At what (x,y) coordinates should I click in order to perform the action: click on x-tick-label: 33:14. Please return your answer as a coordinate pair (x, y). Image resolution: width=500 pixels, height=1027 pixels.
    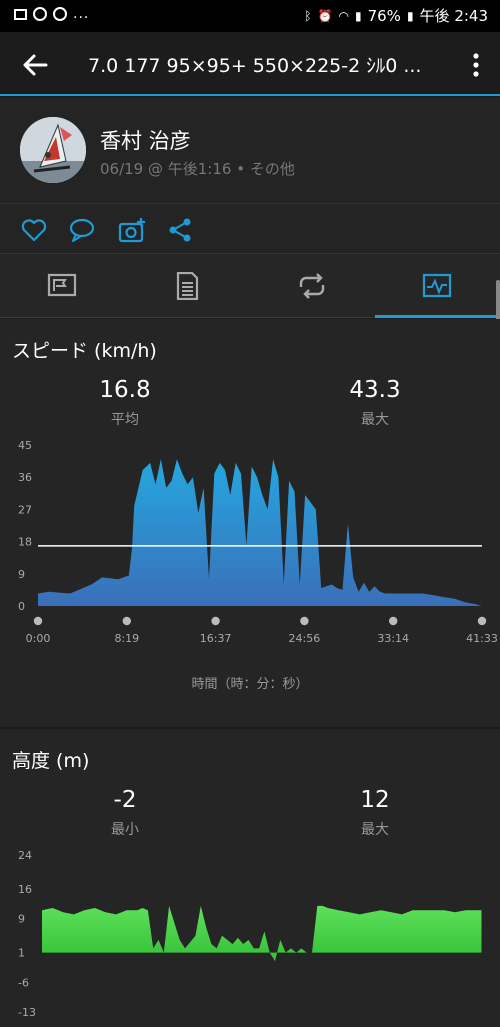
    Looking at the image, I should click on (393, 638).